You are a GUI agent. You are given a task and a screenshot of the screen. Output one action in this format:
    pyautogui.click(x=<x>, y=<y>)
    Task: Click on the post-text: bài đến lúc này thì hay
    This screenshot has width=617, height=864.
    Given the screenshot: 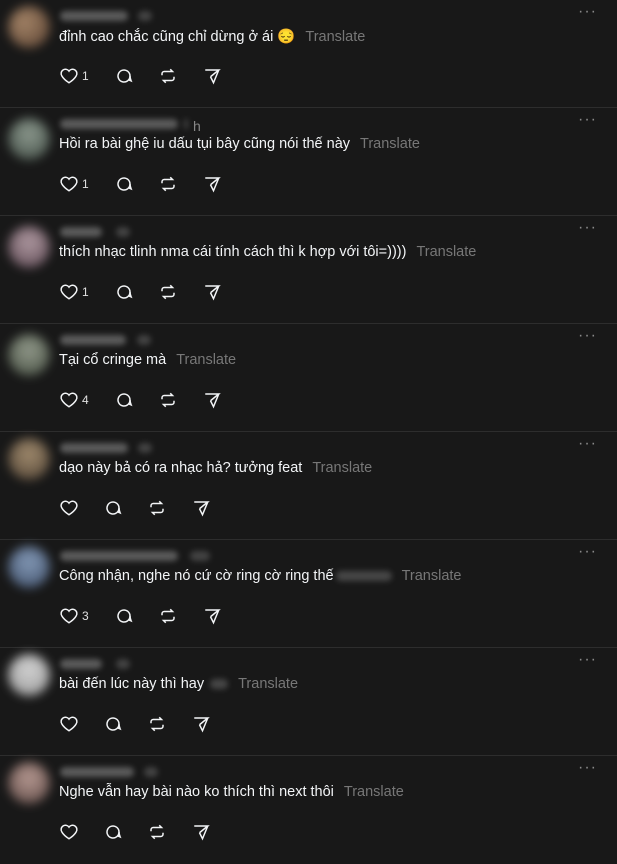 What is the action you would take?
    pyautogui.click(x=132, y=684)
    